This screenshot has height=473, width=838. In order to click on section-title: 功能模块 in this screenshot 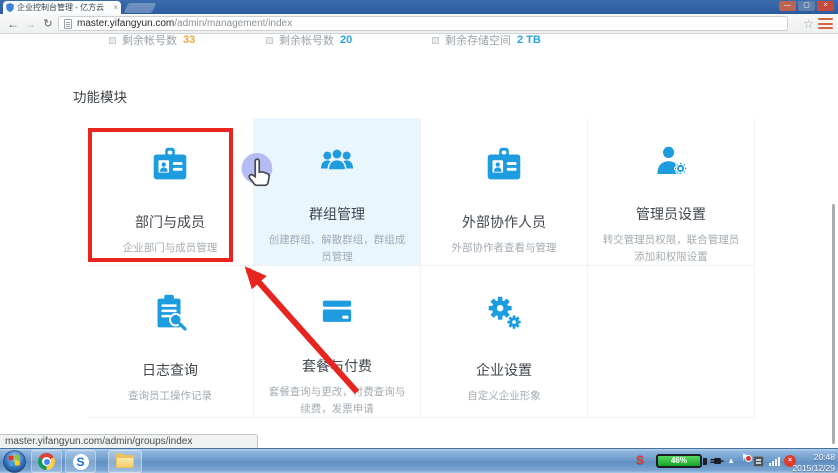, I will do `click(100, 97)`.